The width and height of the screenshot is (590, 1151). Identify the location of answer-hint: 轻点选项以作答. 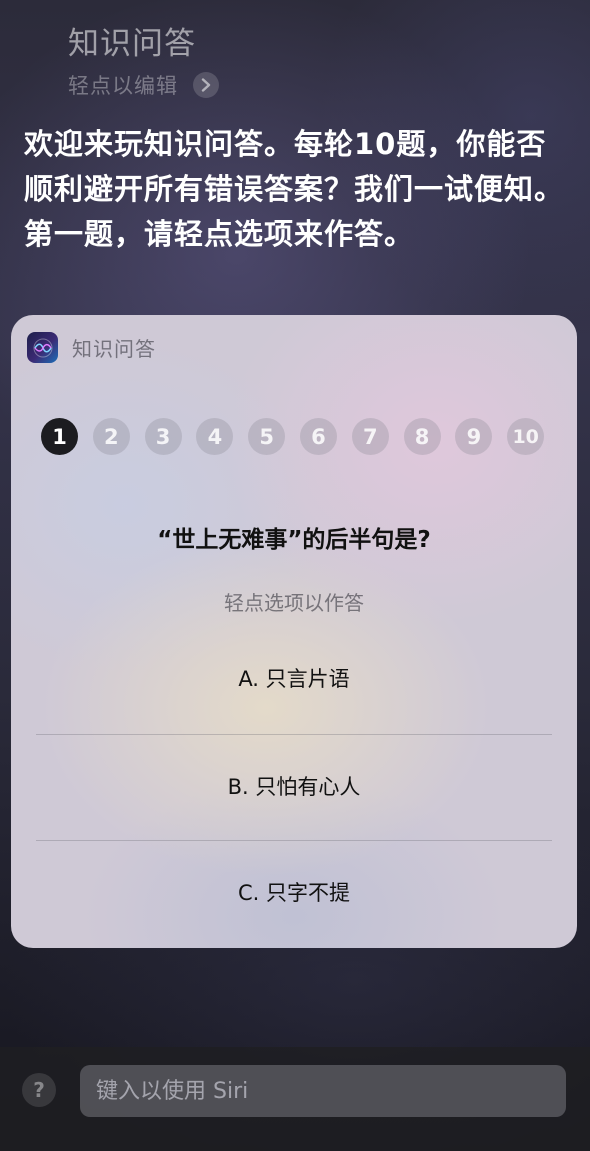
(294, 603).